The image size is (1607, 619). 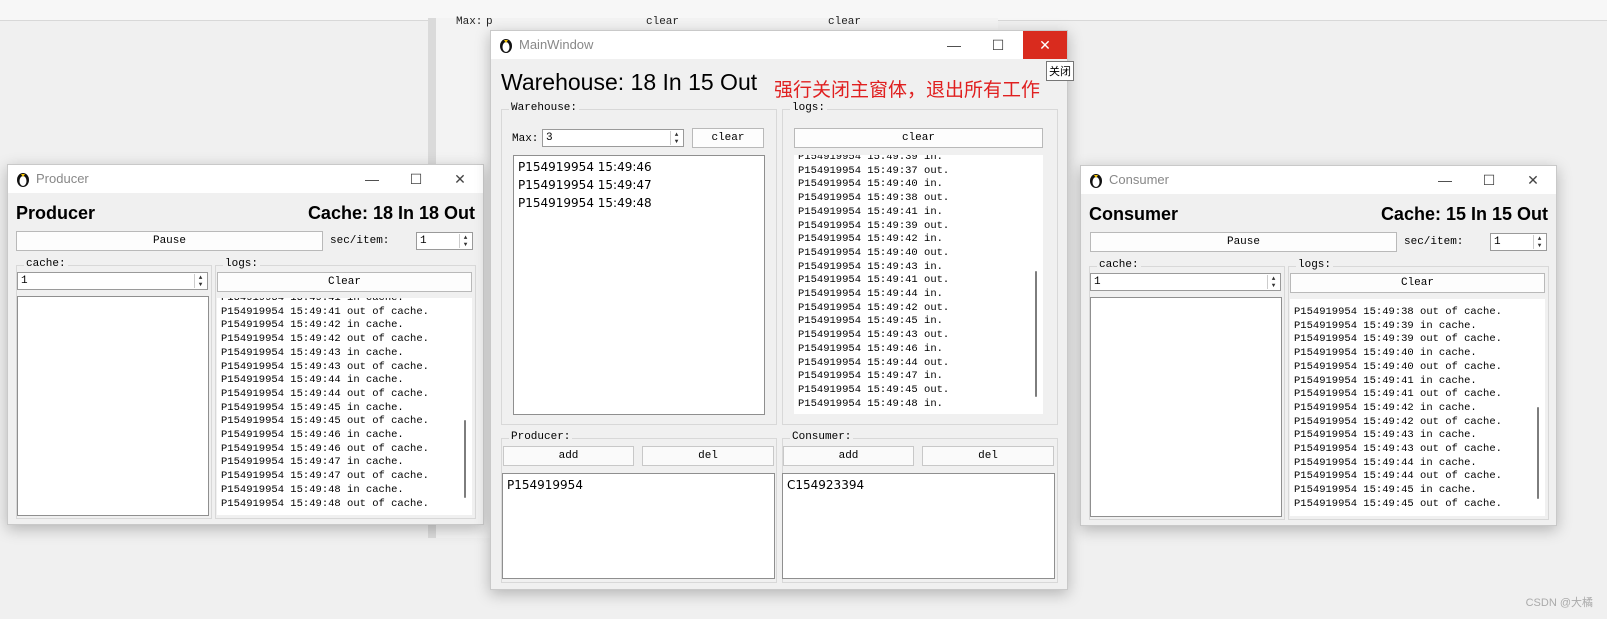 I want to click on main-logs-clear-button: clear, so click(x=918, y=138).